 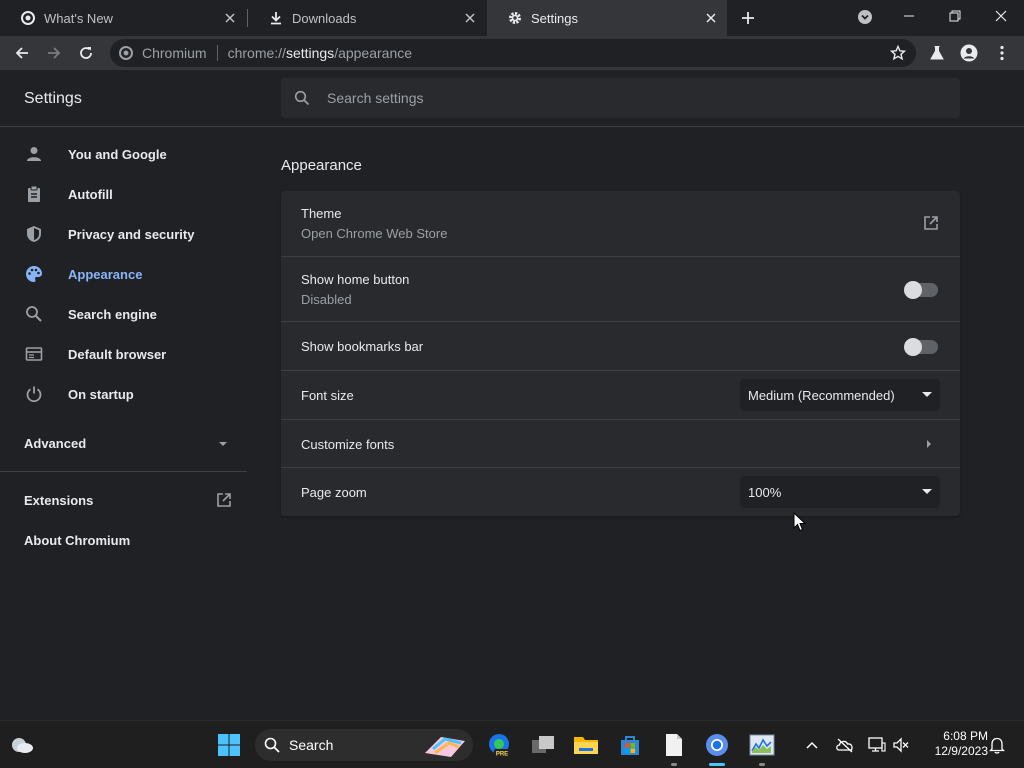 I want to click on bookmarks-bar-toggle, so click(x=921, y=347).